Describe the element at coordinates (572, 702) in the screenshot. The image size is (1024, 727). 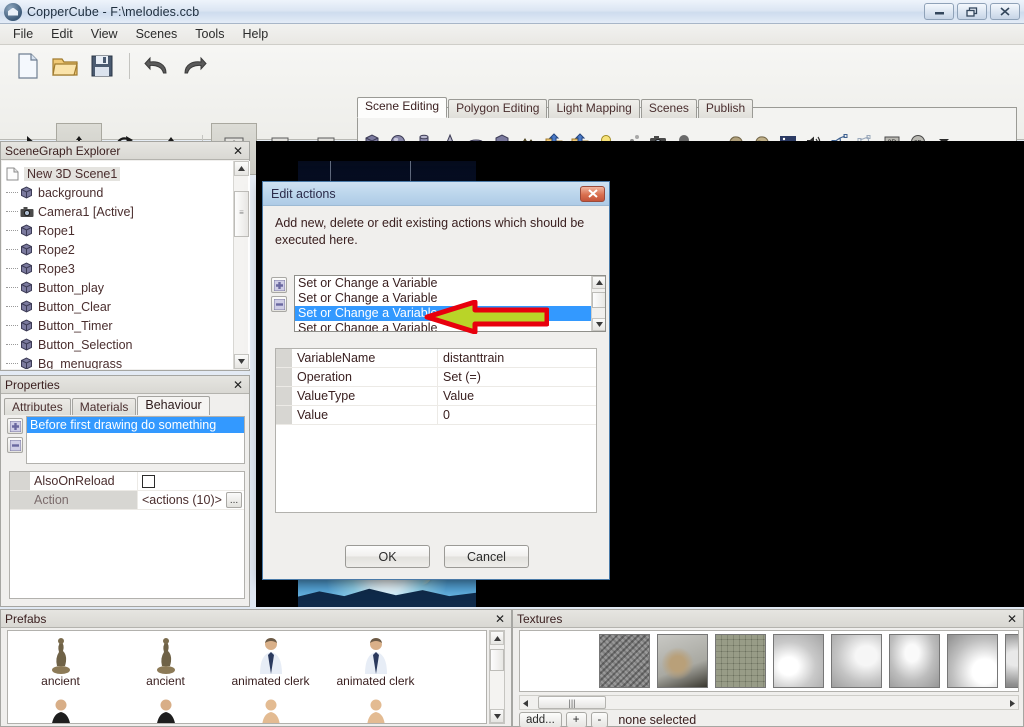
I see `hscrollbar-thumb: |||` at that location.